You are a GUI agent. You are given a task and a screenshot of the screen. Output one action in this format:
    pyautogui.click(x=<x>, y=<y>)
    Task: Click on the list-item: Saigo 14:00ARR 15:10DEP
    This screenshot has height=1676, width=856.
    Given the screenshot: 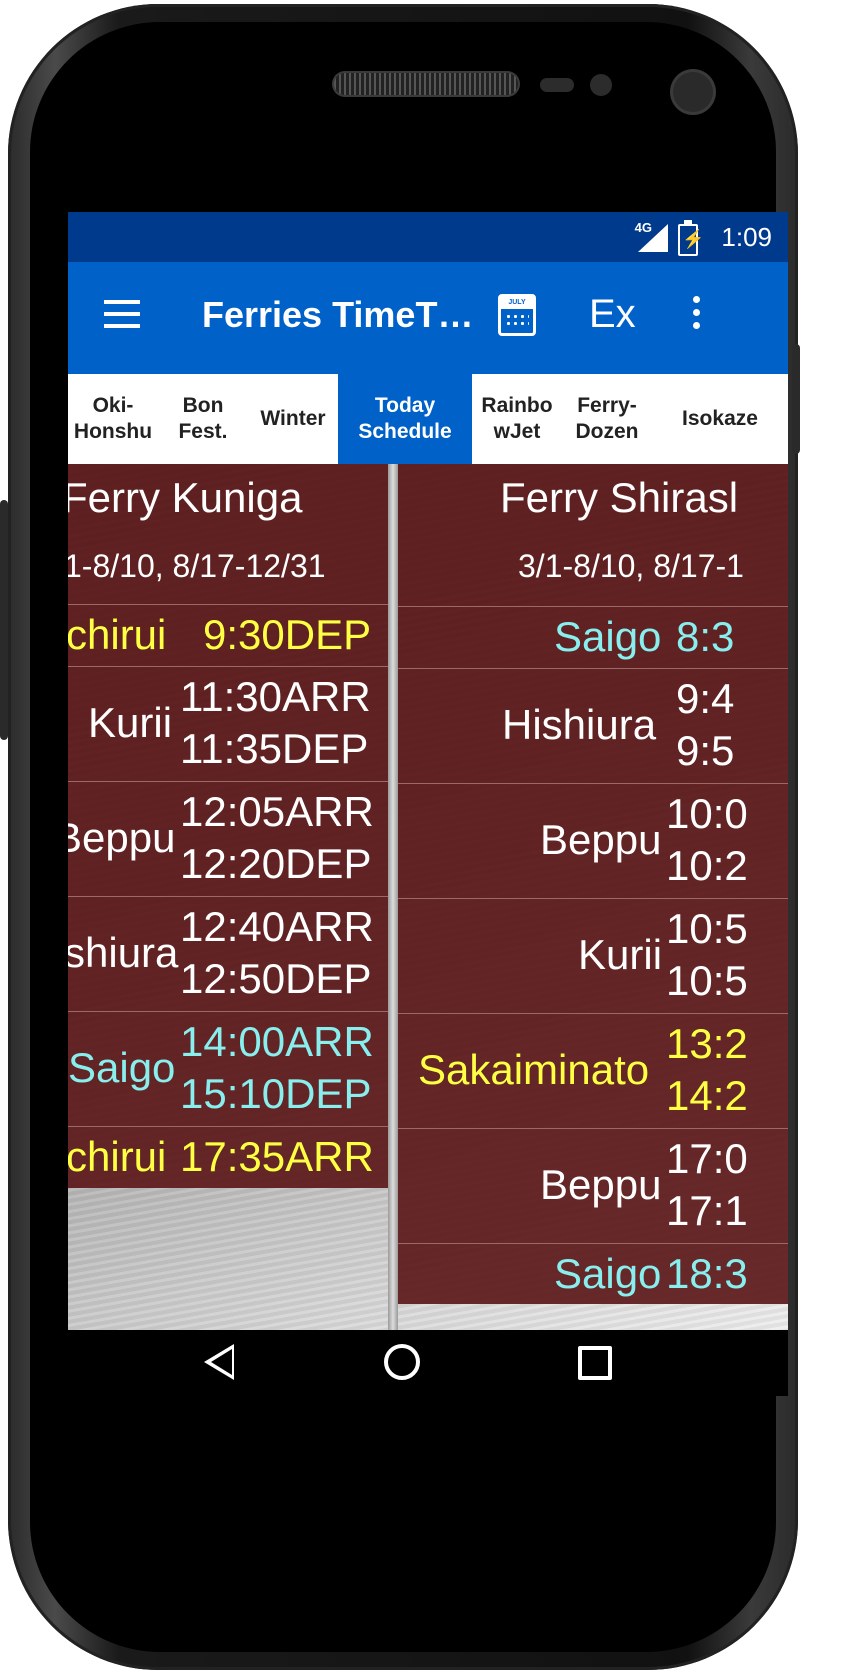 What is the action you would take?
    pyautogui.click(x=228, y=1069)
    